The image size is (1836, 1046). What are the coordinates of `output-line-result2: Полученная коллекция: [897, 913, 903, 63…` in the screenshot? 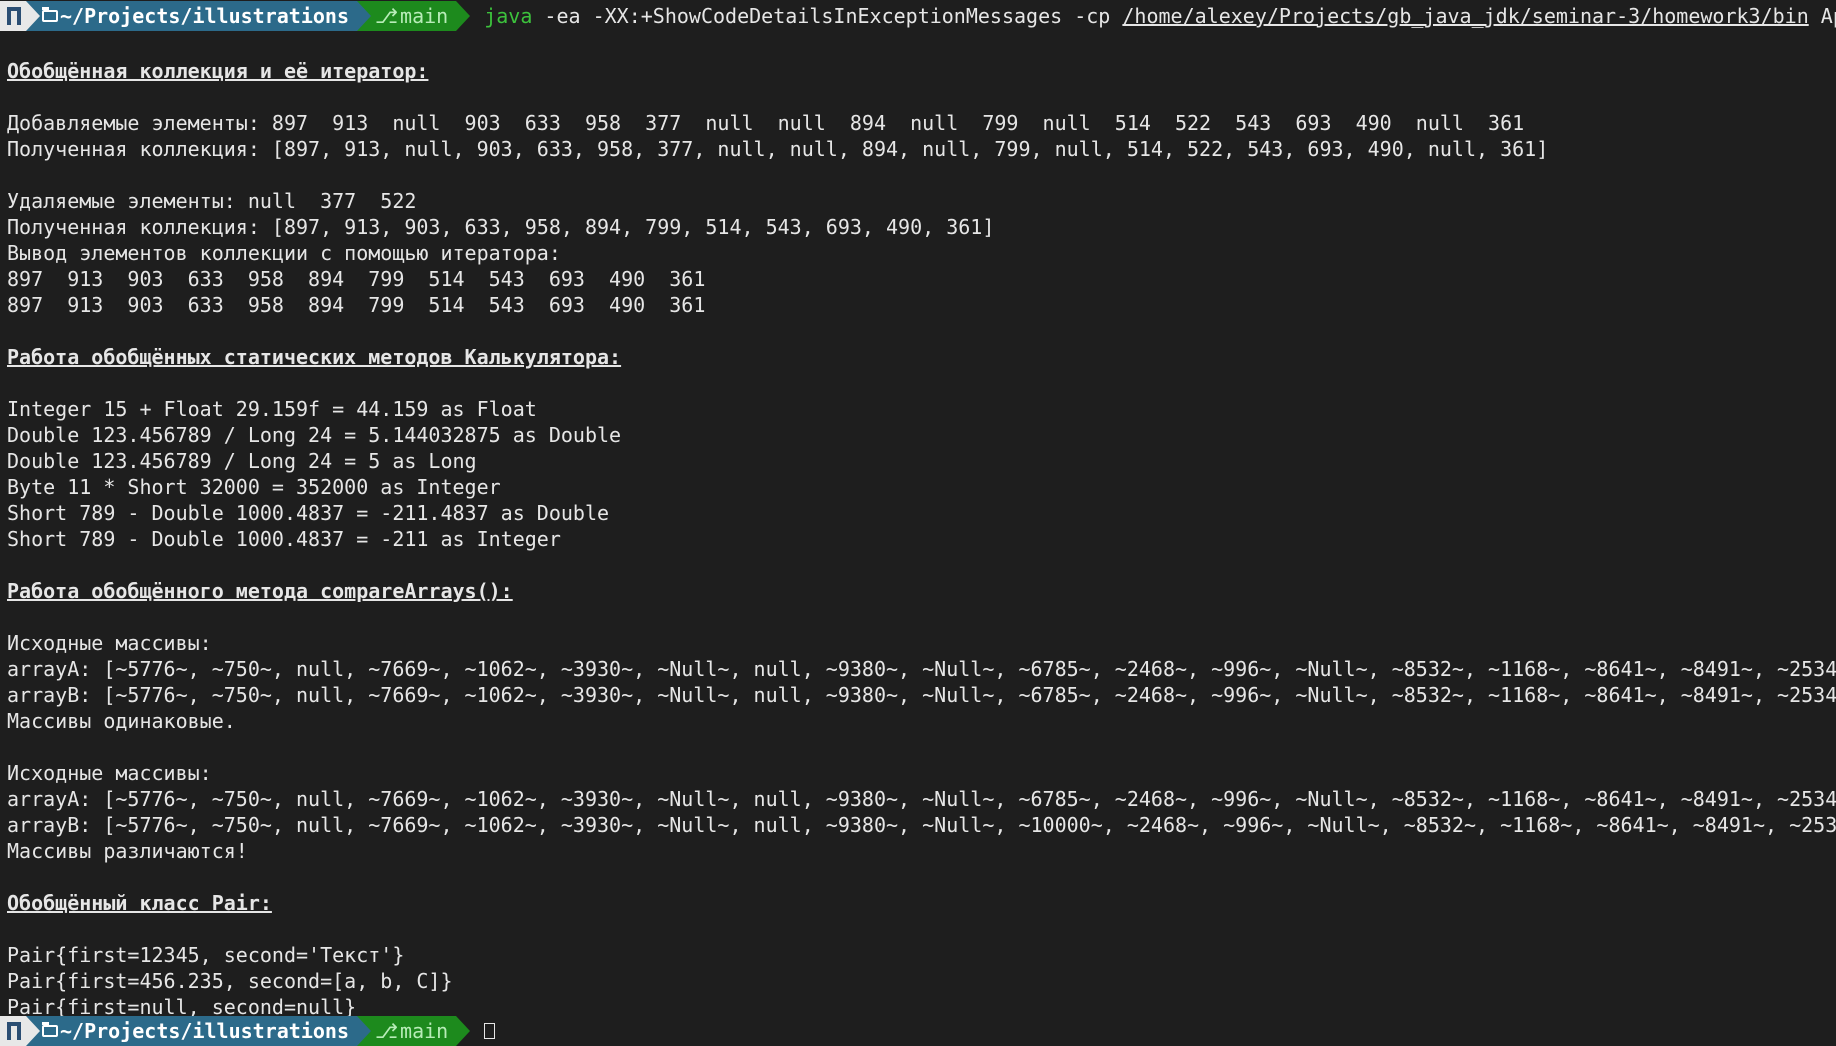 It's located at (501, 227).